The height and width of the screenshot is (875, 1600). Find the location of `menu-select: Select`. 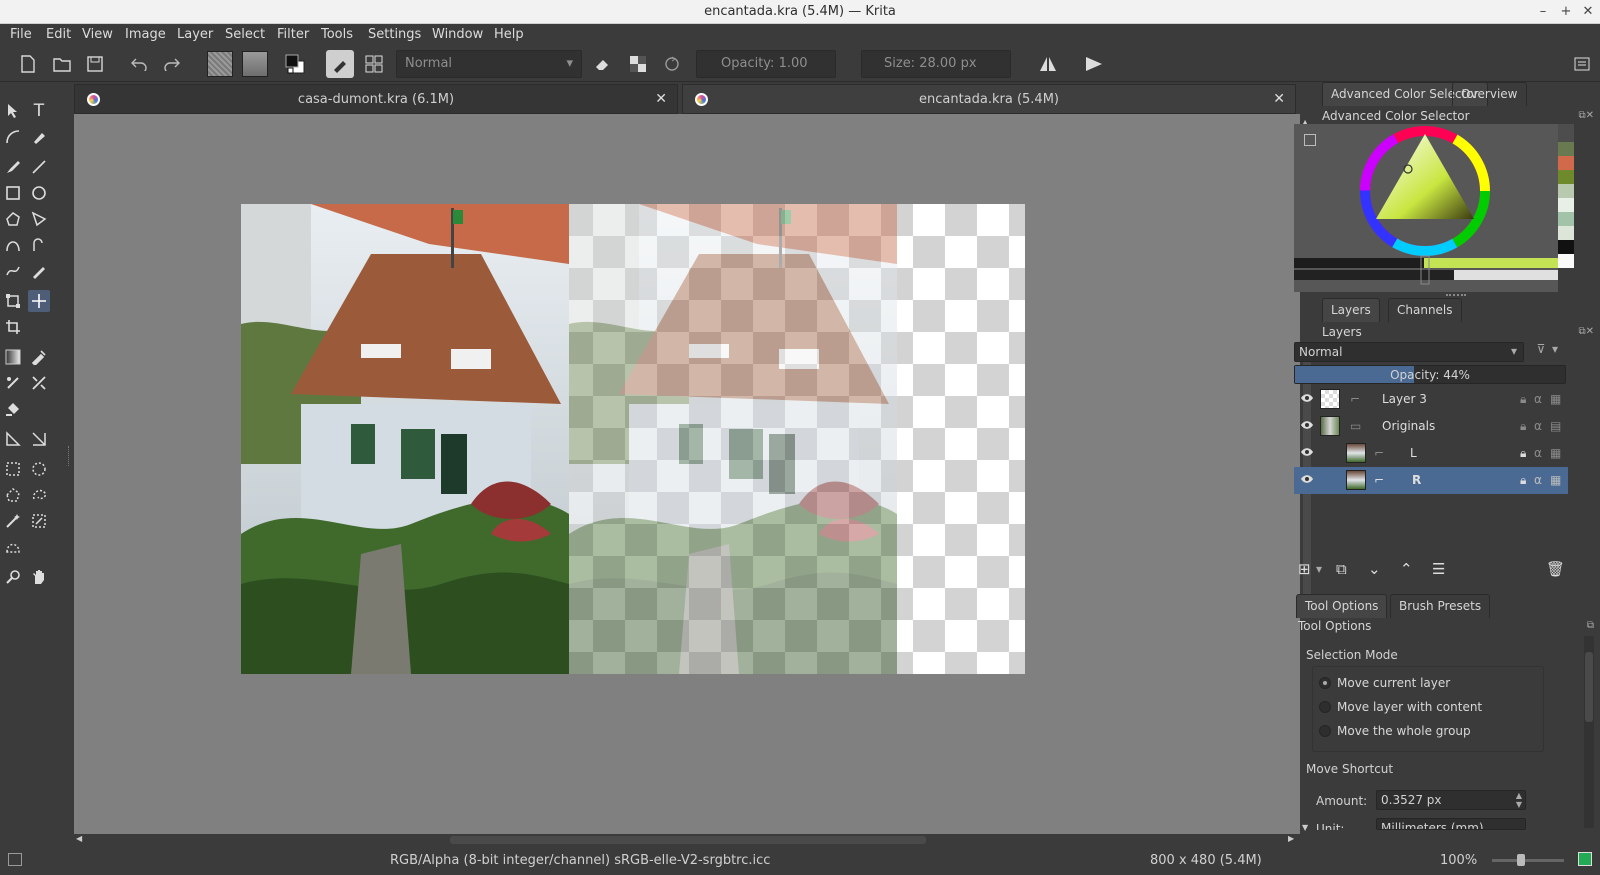

menu-select: Select is located at coordinates (245, 34).